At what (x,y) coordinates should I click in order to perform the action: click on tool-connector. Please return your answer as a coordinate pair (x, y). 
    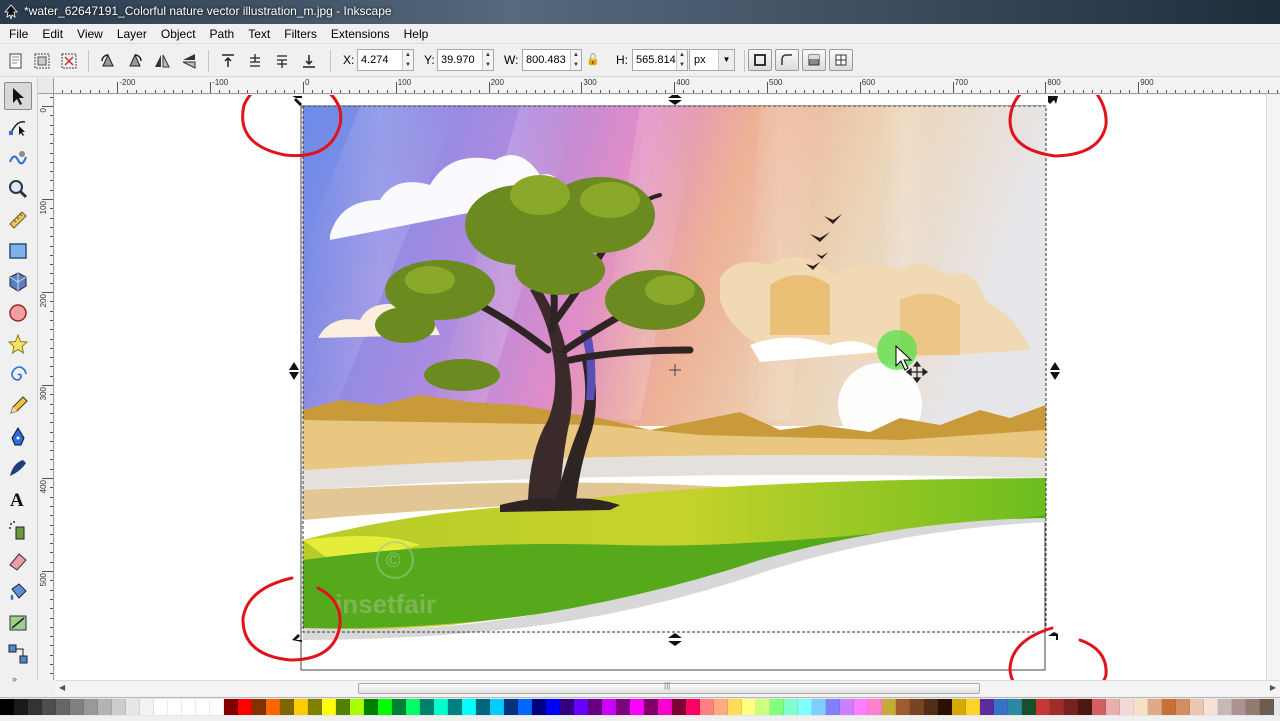
    Looking at the image, I should click on (18, 654).